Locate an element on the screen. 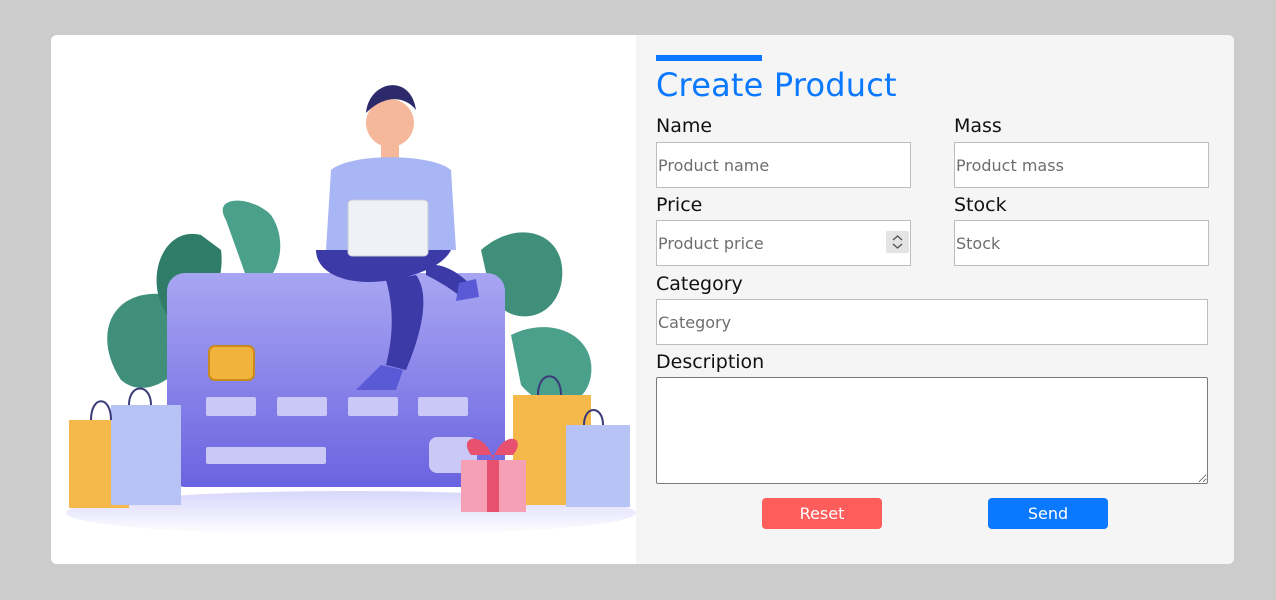 The height and width of the screenshot is (600, 1276). price-field is located at coordinates (783, 243).